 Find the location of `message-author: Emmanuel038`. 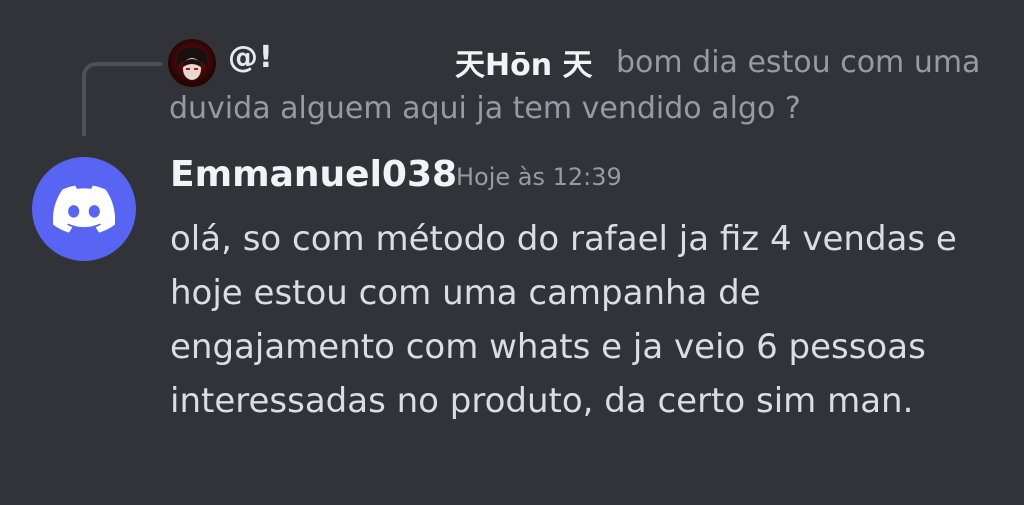

message-author: Emmanuel038 is located at coordinates (313, 174).